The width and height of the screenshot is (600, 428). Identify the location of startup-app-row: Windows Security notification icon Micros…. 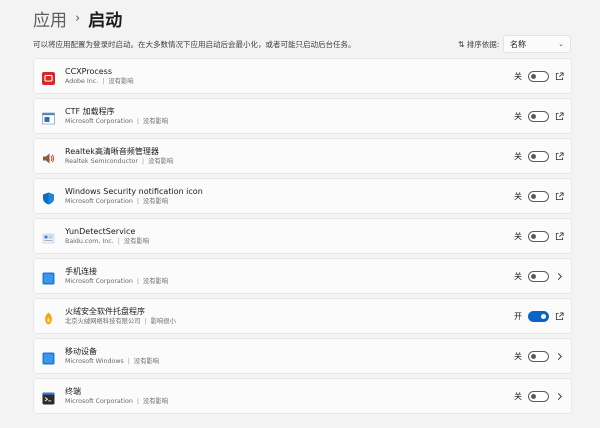
(302, 196).